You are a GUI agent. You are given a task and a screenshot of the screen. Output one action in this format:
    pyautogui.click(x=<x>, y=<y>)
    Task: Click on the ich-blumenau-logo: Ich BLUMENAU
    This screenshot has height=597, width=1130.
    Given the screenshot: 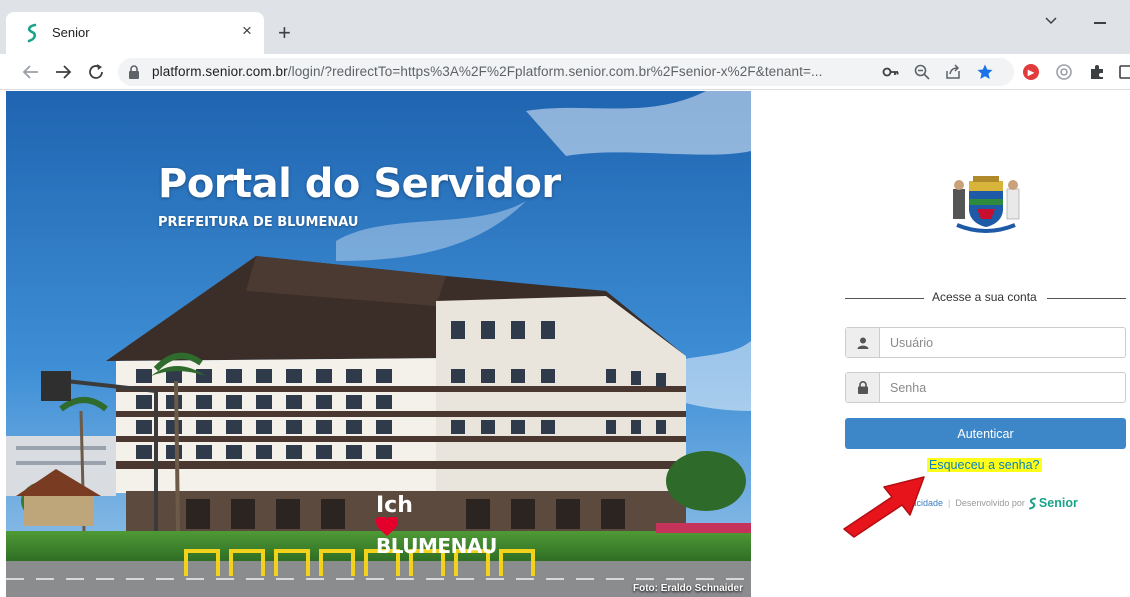 What is the action you would take?
    pyautogui.click(x=436, y=525)
    